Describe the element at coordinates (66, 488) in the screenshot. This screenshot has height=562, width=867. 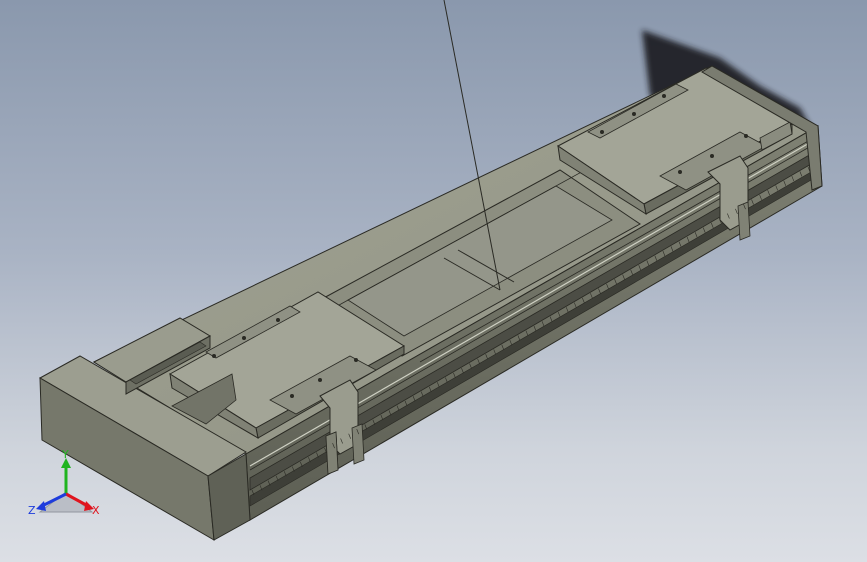
I see `view-triad: Y X Z` at that location.